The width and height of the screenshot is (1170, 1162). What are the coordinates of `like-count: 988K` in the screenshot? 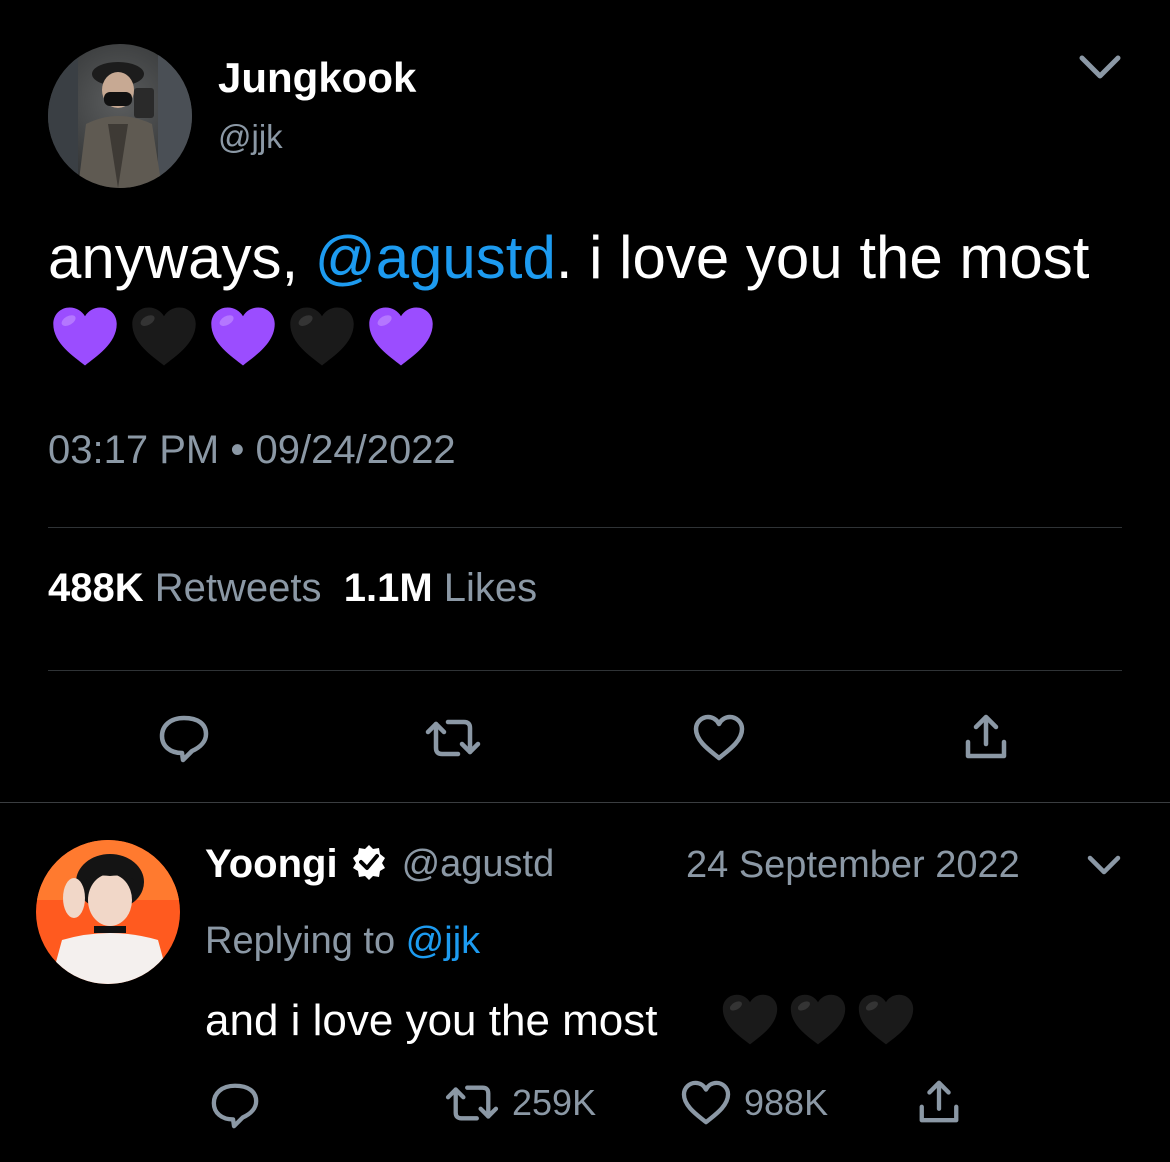 It's located at (786, 1102).